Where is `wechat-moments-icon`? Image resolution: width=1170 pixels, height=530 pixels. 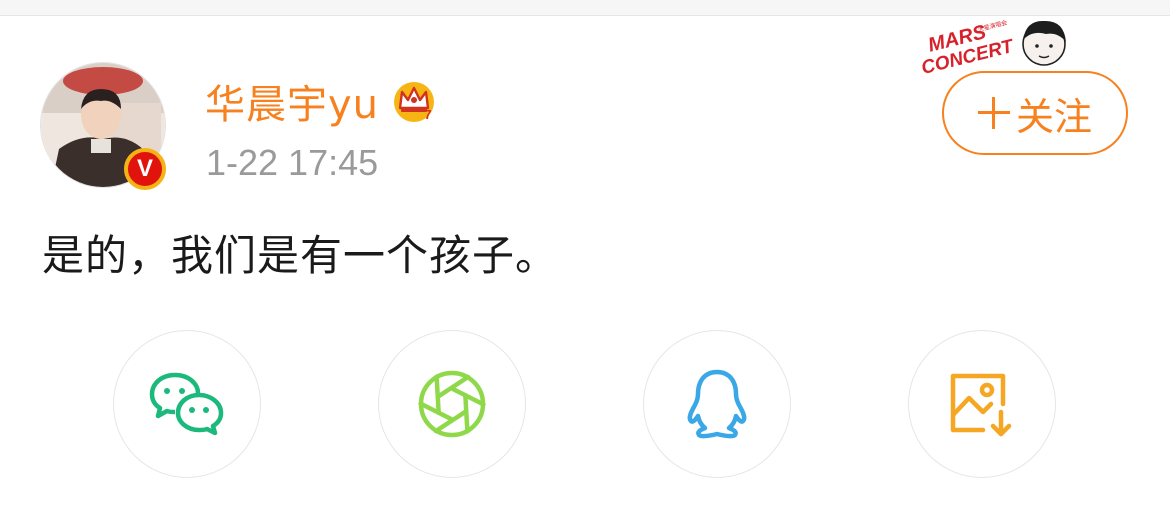
wechat-moments-icon is located at coordinates (452, 404).